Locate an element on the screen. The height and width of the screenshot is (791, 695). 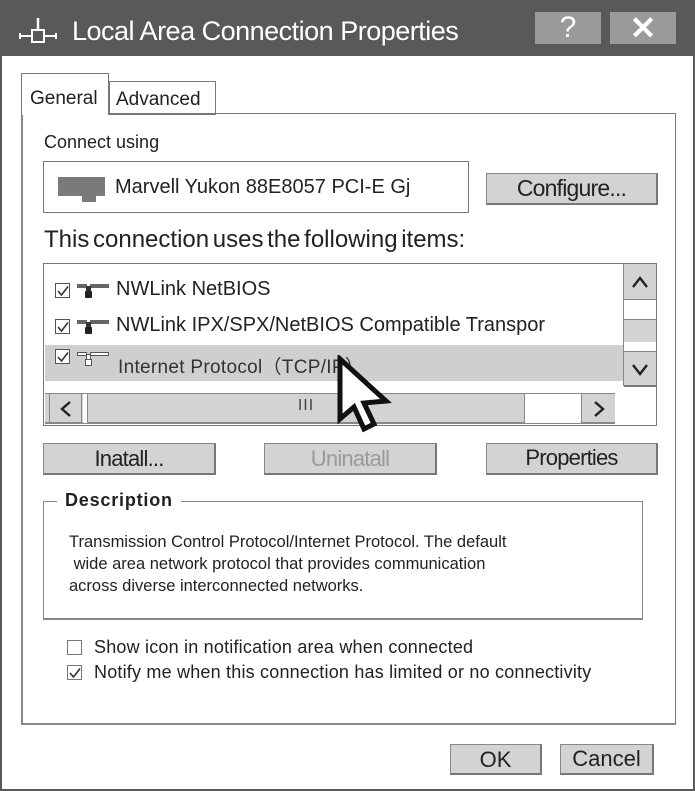
scroll-left-button is located at coordinates (65, 408).